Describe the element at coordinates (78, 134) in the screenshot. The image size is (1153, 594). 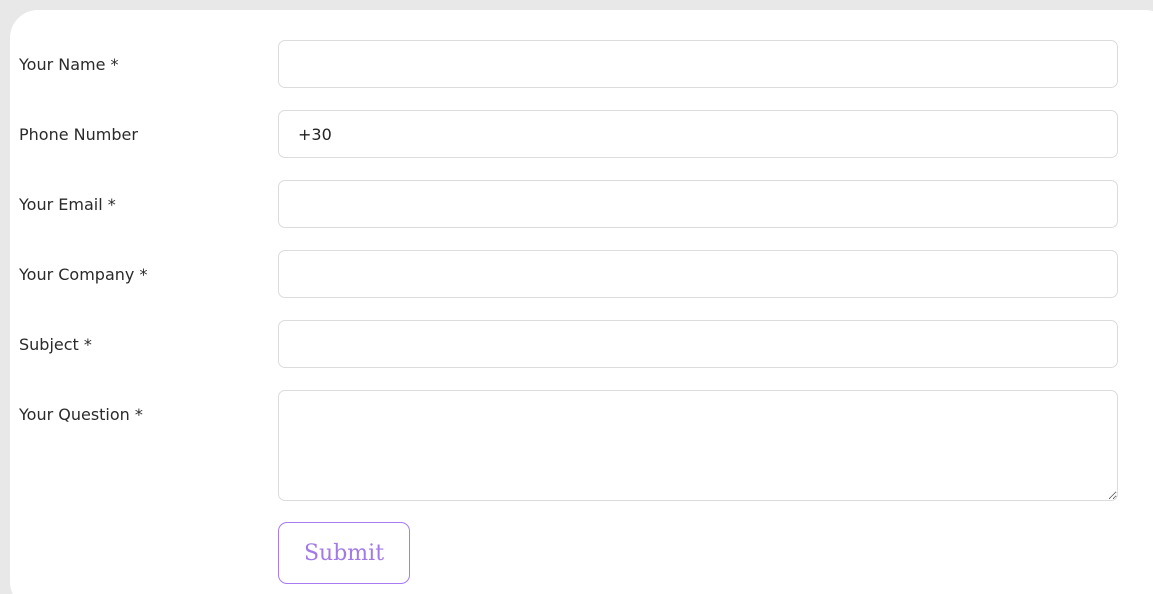
I see `phone-label: Phone Number` at that location.